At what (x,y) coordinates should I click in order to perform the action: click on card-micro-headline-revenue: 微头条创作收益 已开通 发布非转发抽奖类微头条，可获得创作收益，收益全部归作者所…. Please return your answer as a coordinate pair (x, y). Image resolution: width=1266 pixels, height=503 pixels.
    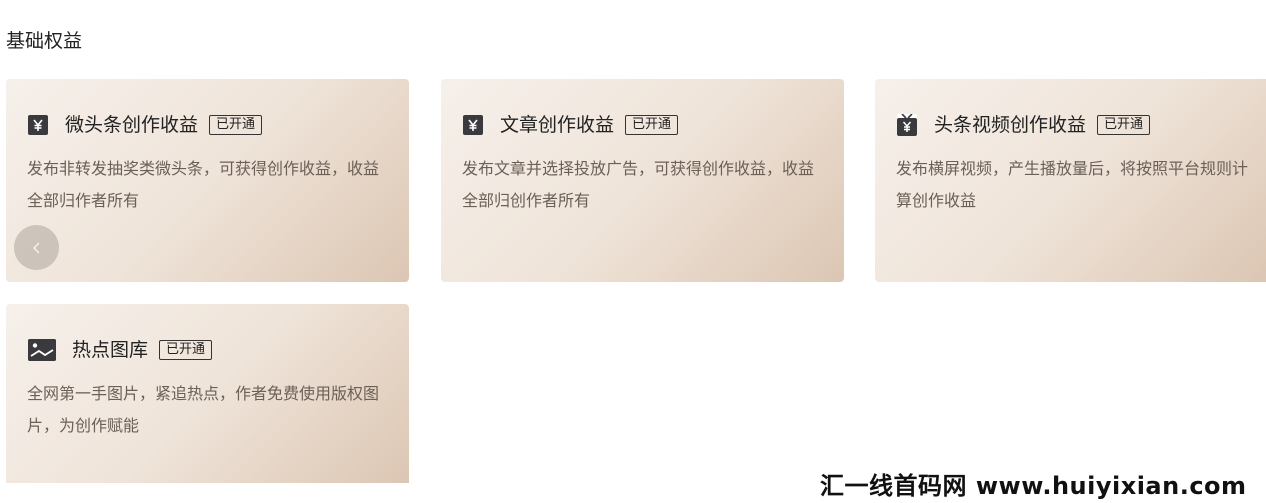
    Looking at the image, I should click on (207, 180).